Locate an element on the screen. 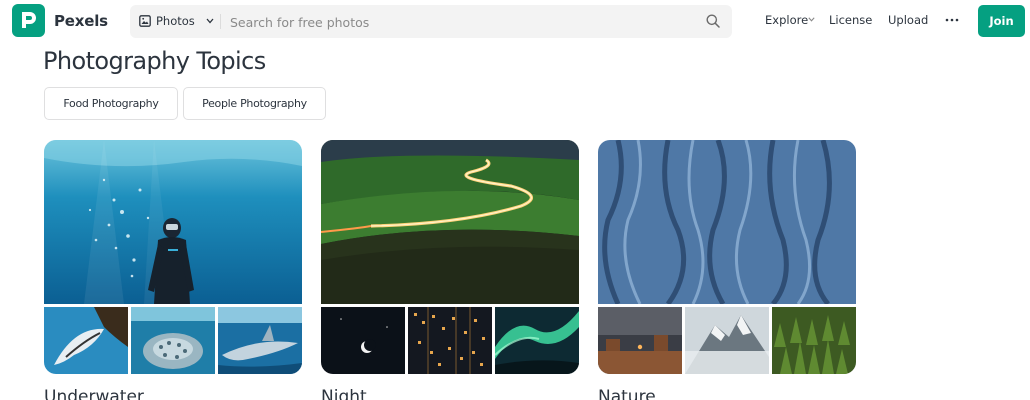 The height and width of the screenshot is (400, 1030). more-icon is located at coordinates (952, 20).